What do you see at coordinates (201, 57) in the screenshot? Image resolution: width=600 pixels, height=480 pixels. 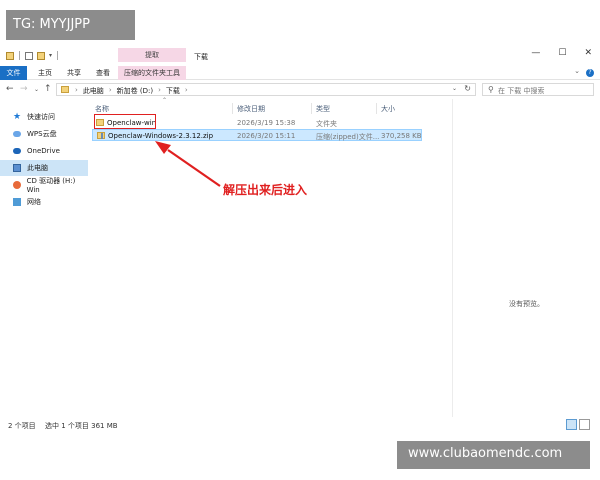 I see `window-title: 下载` at bounding box center [201, 57].